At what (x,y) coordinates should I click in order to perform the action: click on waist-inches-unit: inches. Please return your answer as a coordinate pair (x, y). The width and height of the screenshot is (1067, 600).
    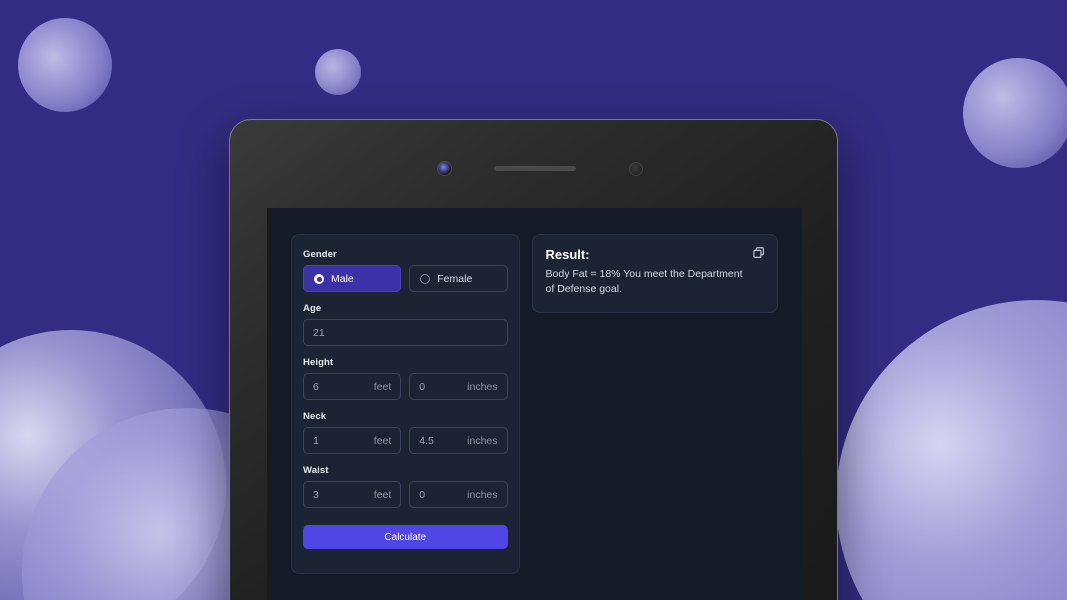
    Looking at the image, I should click on (482, 494).